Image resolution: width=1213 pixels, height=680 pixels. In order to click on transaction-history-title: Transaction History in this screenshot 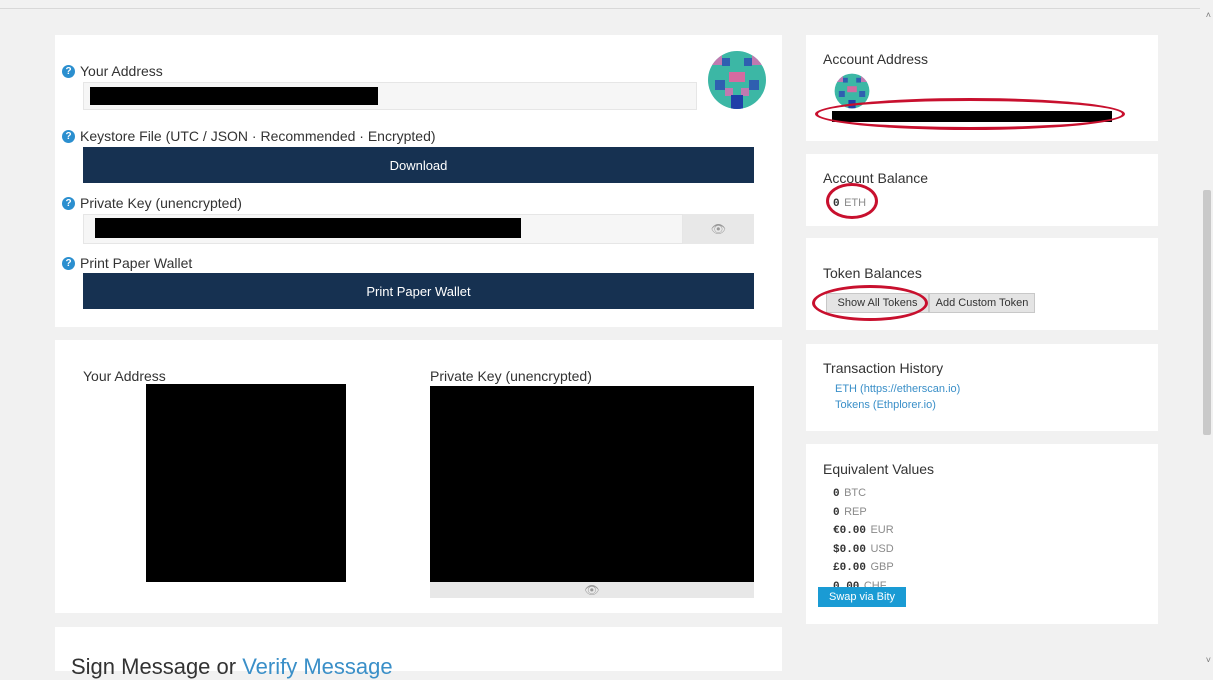, I will do `click(883, 368)`.